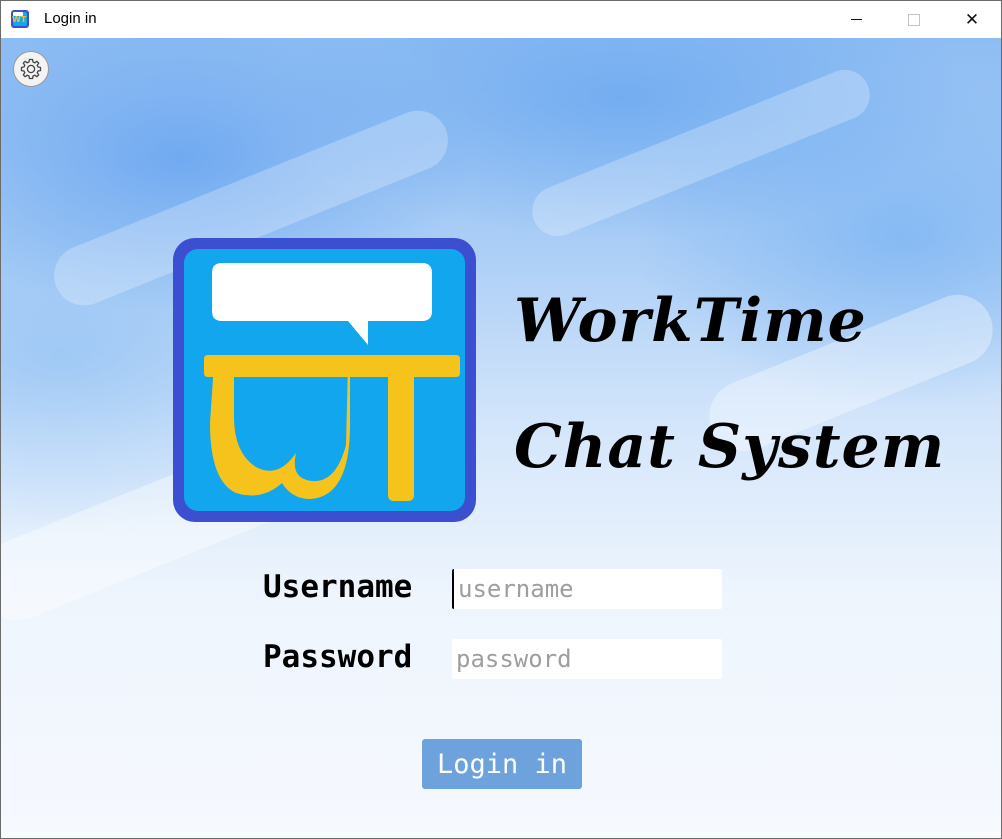 Image resolution: width=1002 pixels, height=839 pixels. Describe the element at coordinates (587, 659) in the screenshot. I see `password-input` at that location.